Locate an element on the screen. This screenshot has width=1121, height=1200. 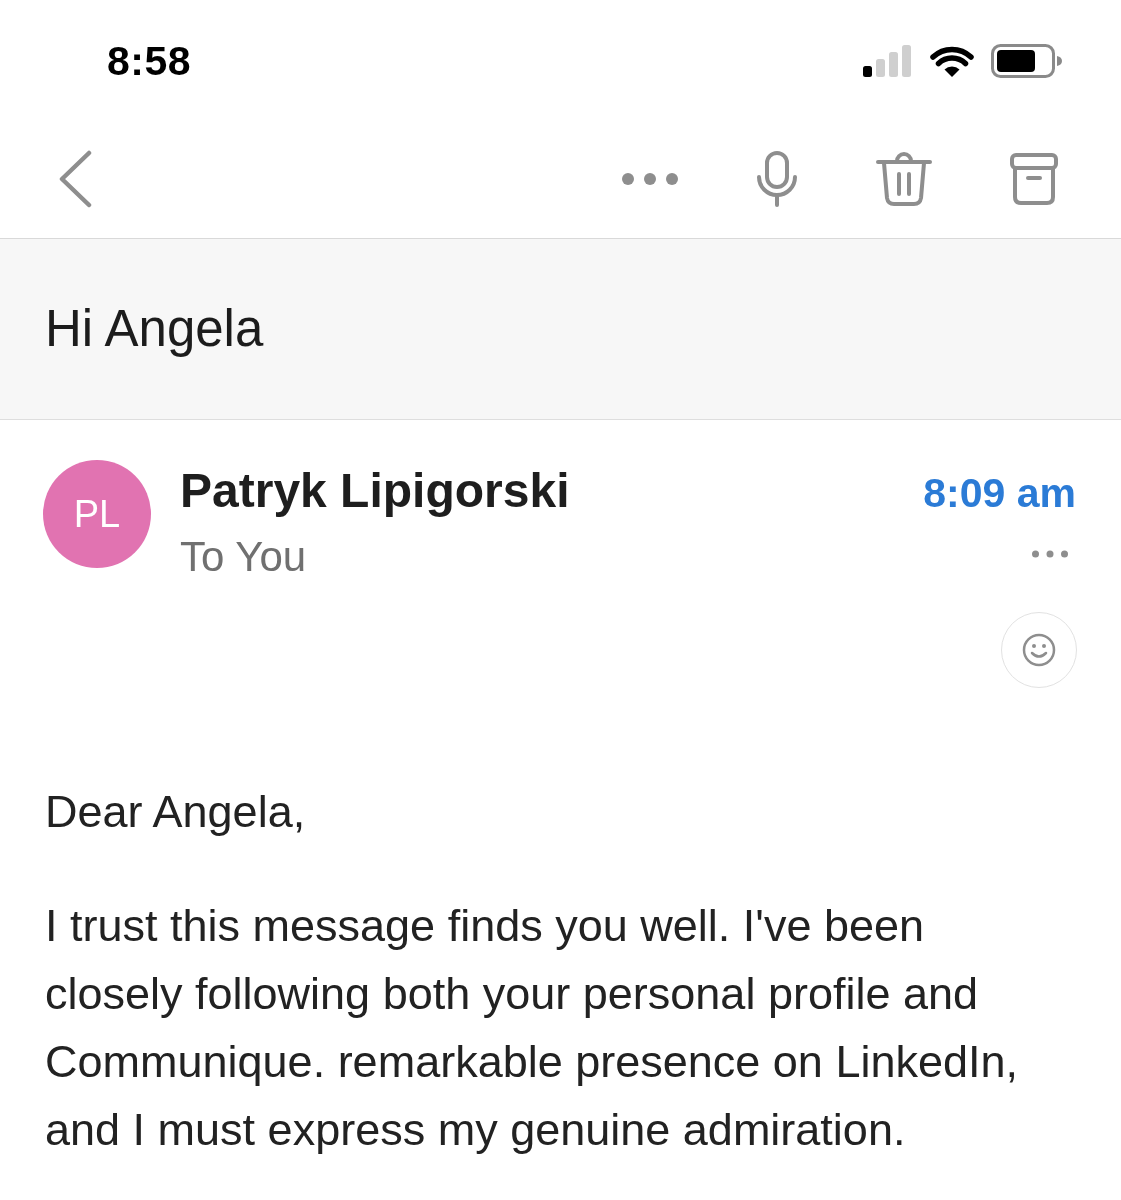
delete-button is located at coordinates (904, 179).